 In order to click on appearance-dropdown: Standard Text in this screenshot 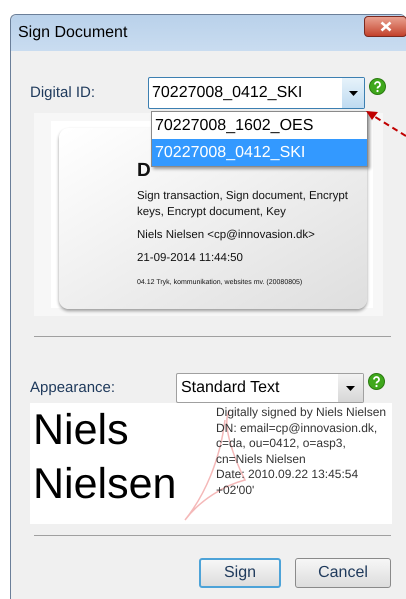, I will do `click(270, 388)`.